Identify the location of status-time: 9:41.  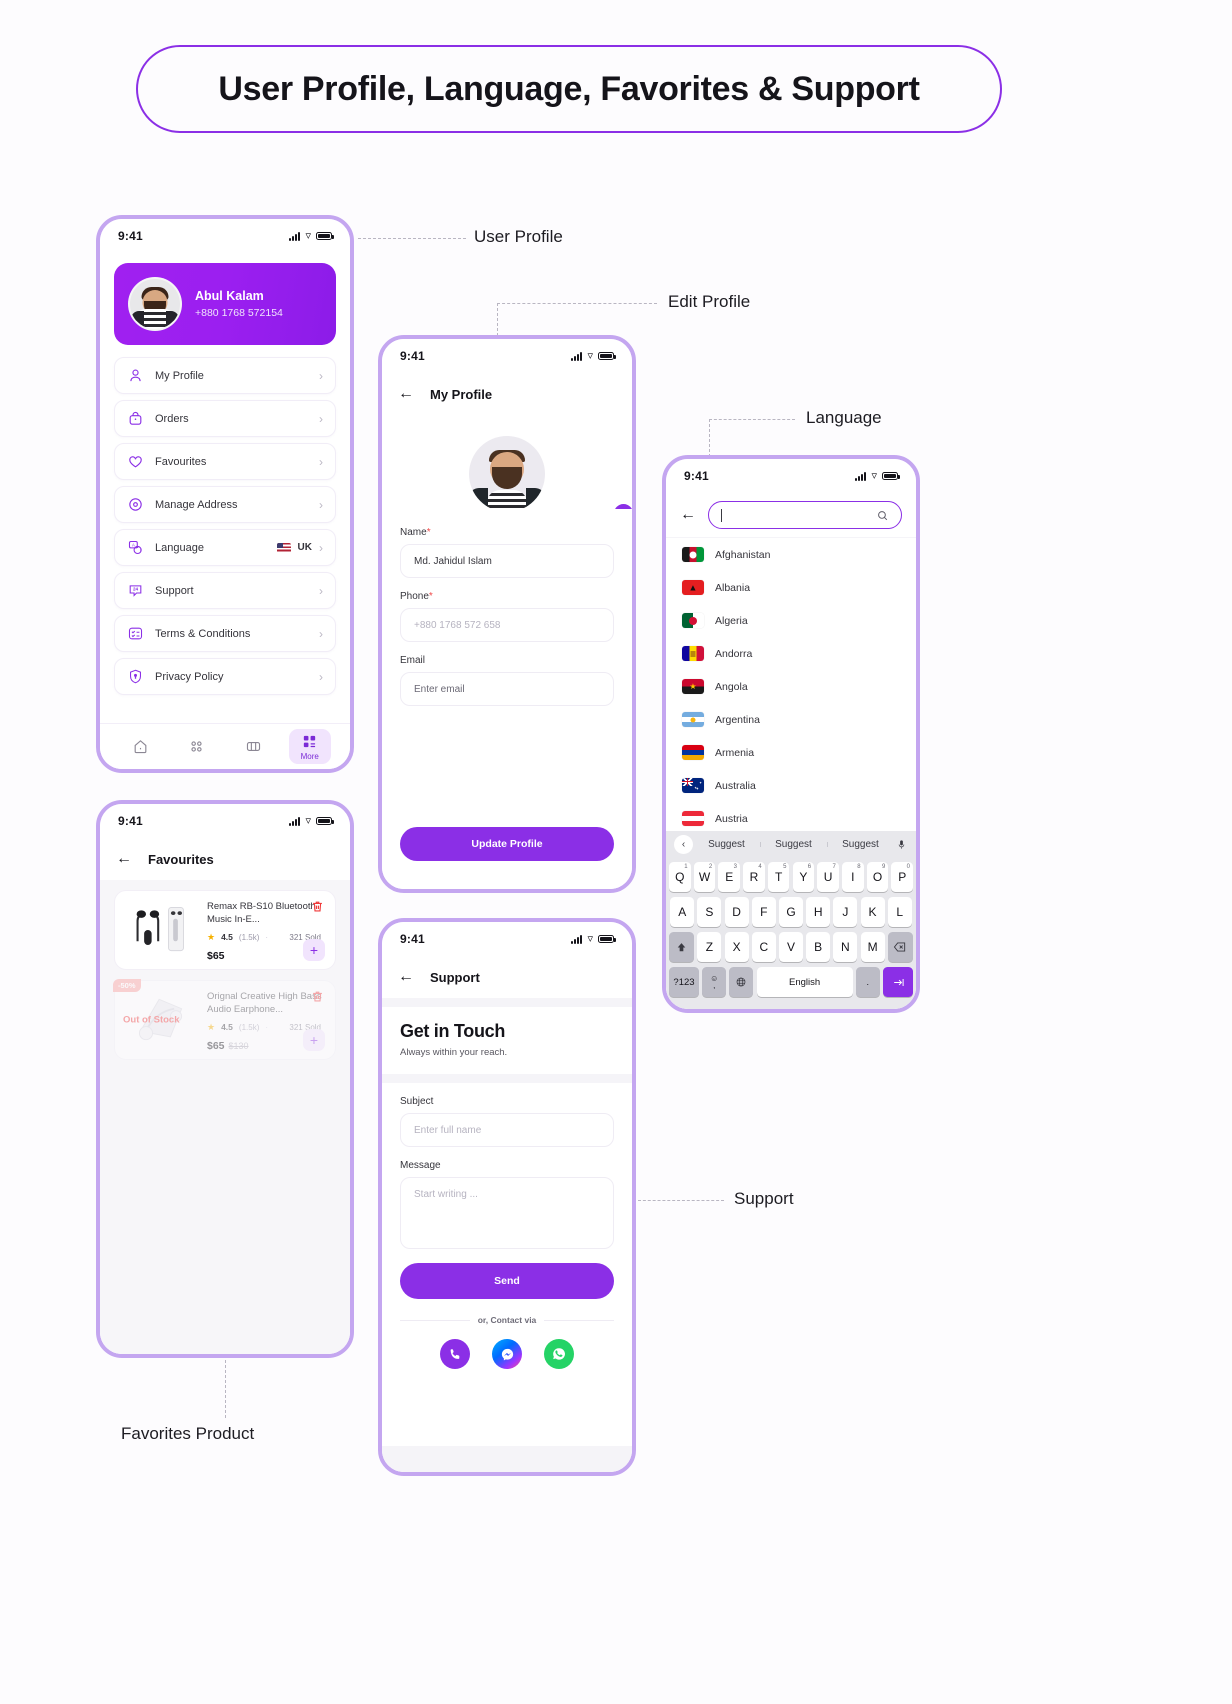
(130, 821).